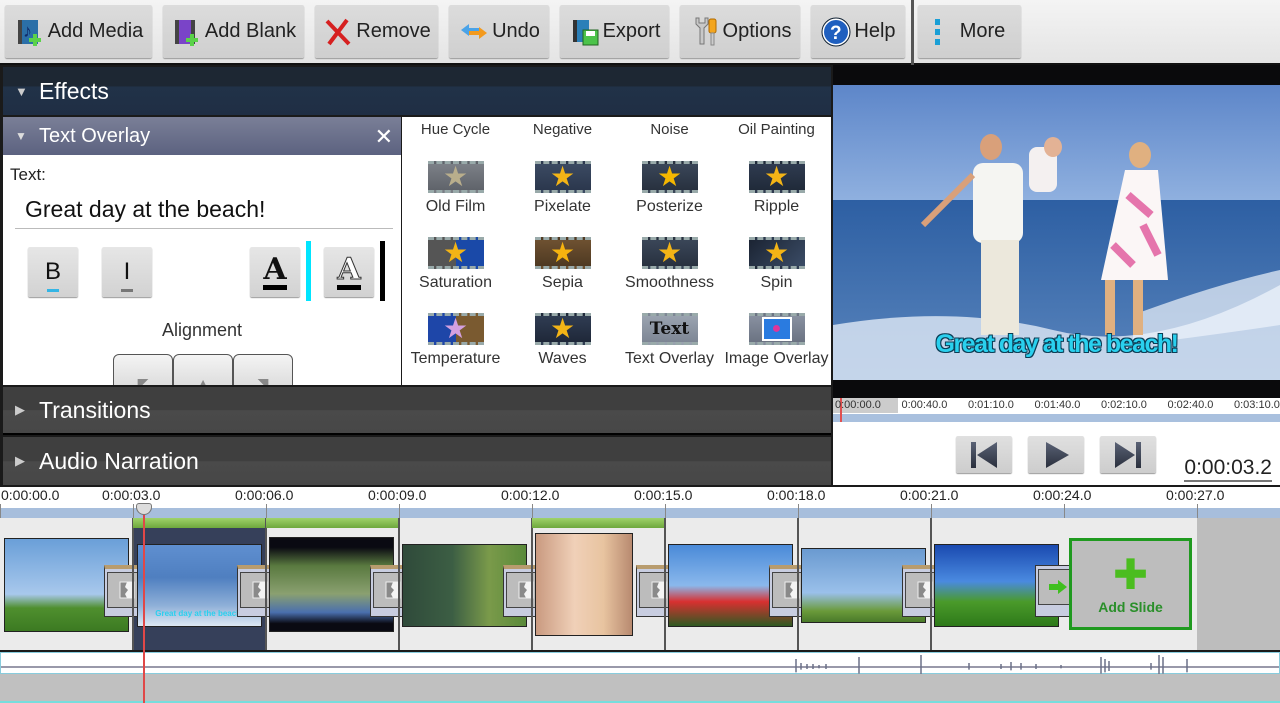  I want to click on timeline-tick-label: 0:00:27.0, so click(1195, 495).